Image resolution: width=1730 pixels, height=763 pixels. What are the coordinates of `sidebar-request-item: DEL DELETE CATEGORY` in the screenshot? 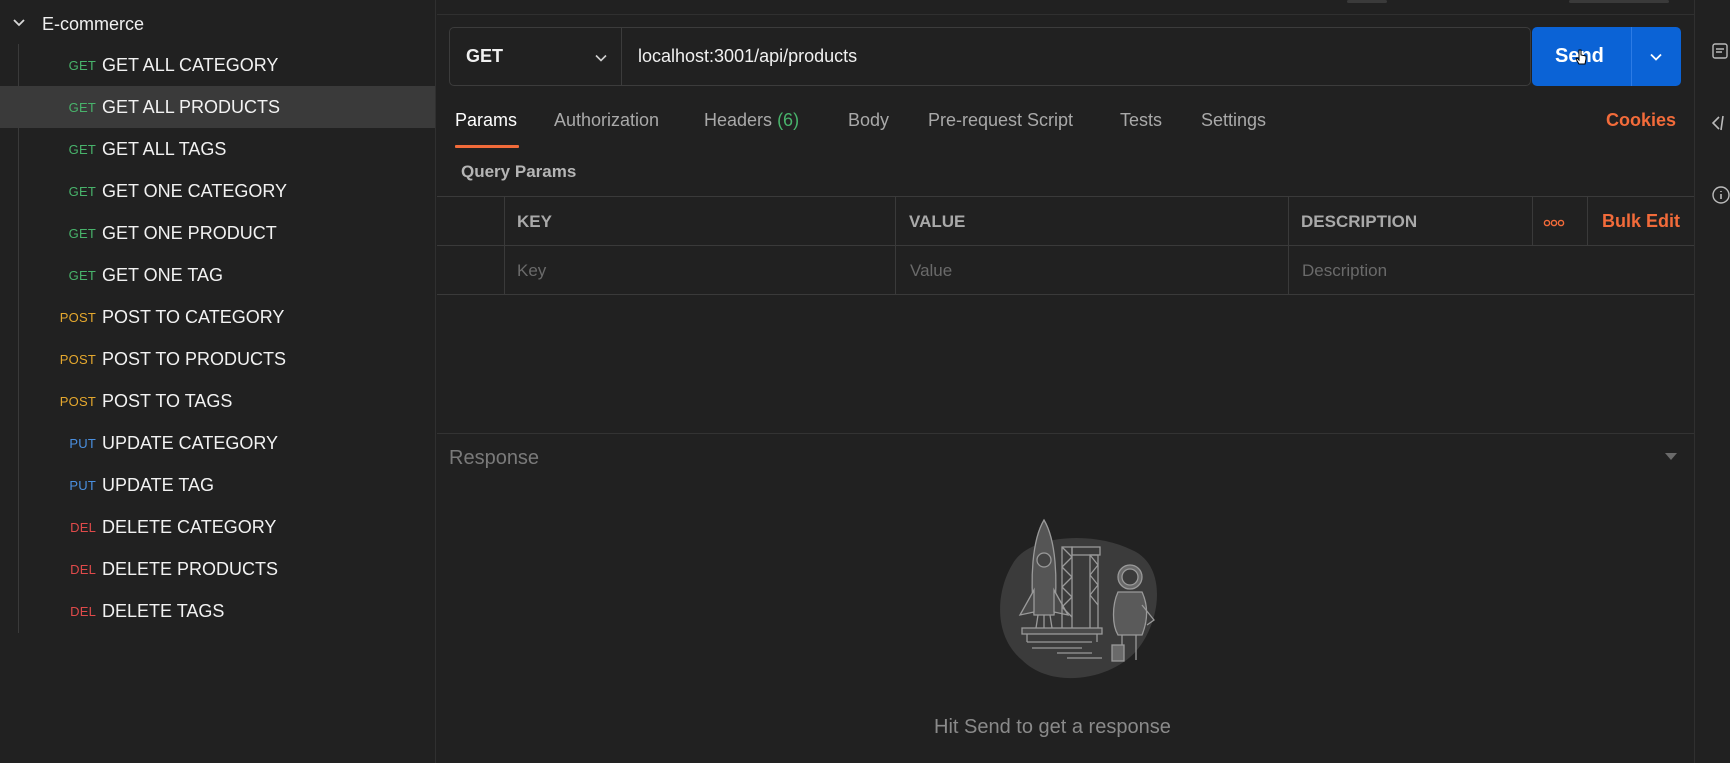 It's located at (217, 527).